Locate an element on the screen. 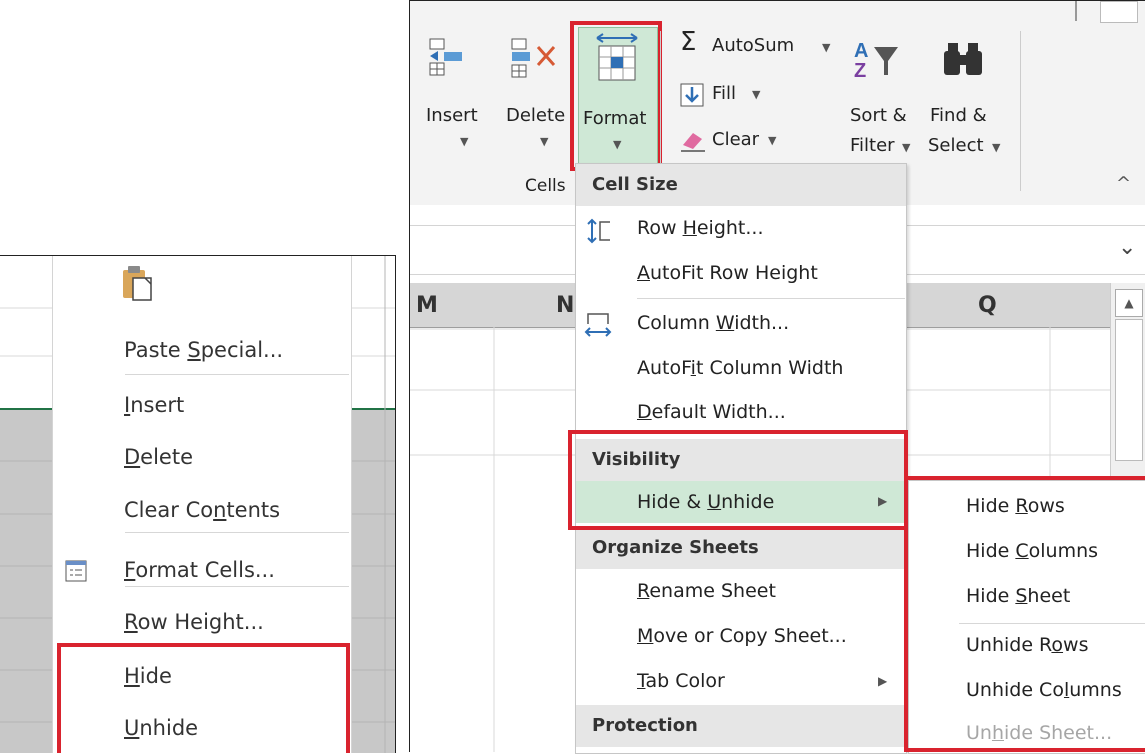 This screenshot has height=754, width=1145. highlight-submenu is located at coordinates (1024, 614).